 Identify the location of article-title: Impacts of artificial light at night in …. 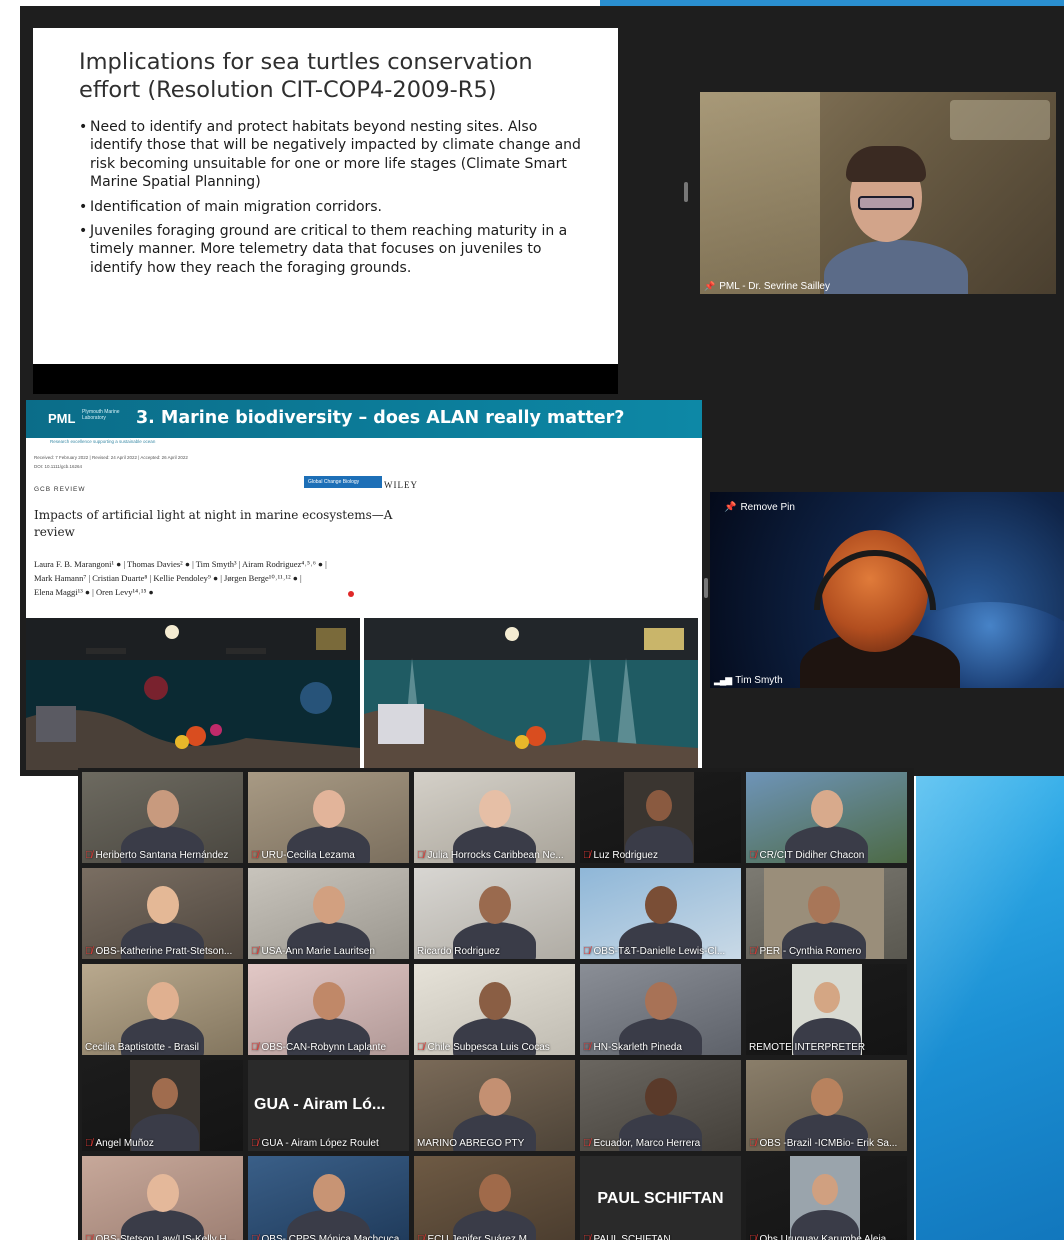
(213, 523).